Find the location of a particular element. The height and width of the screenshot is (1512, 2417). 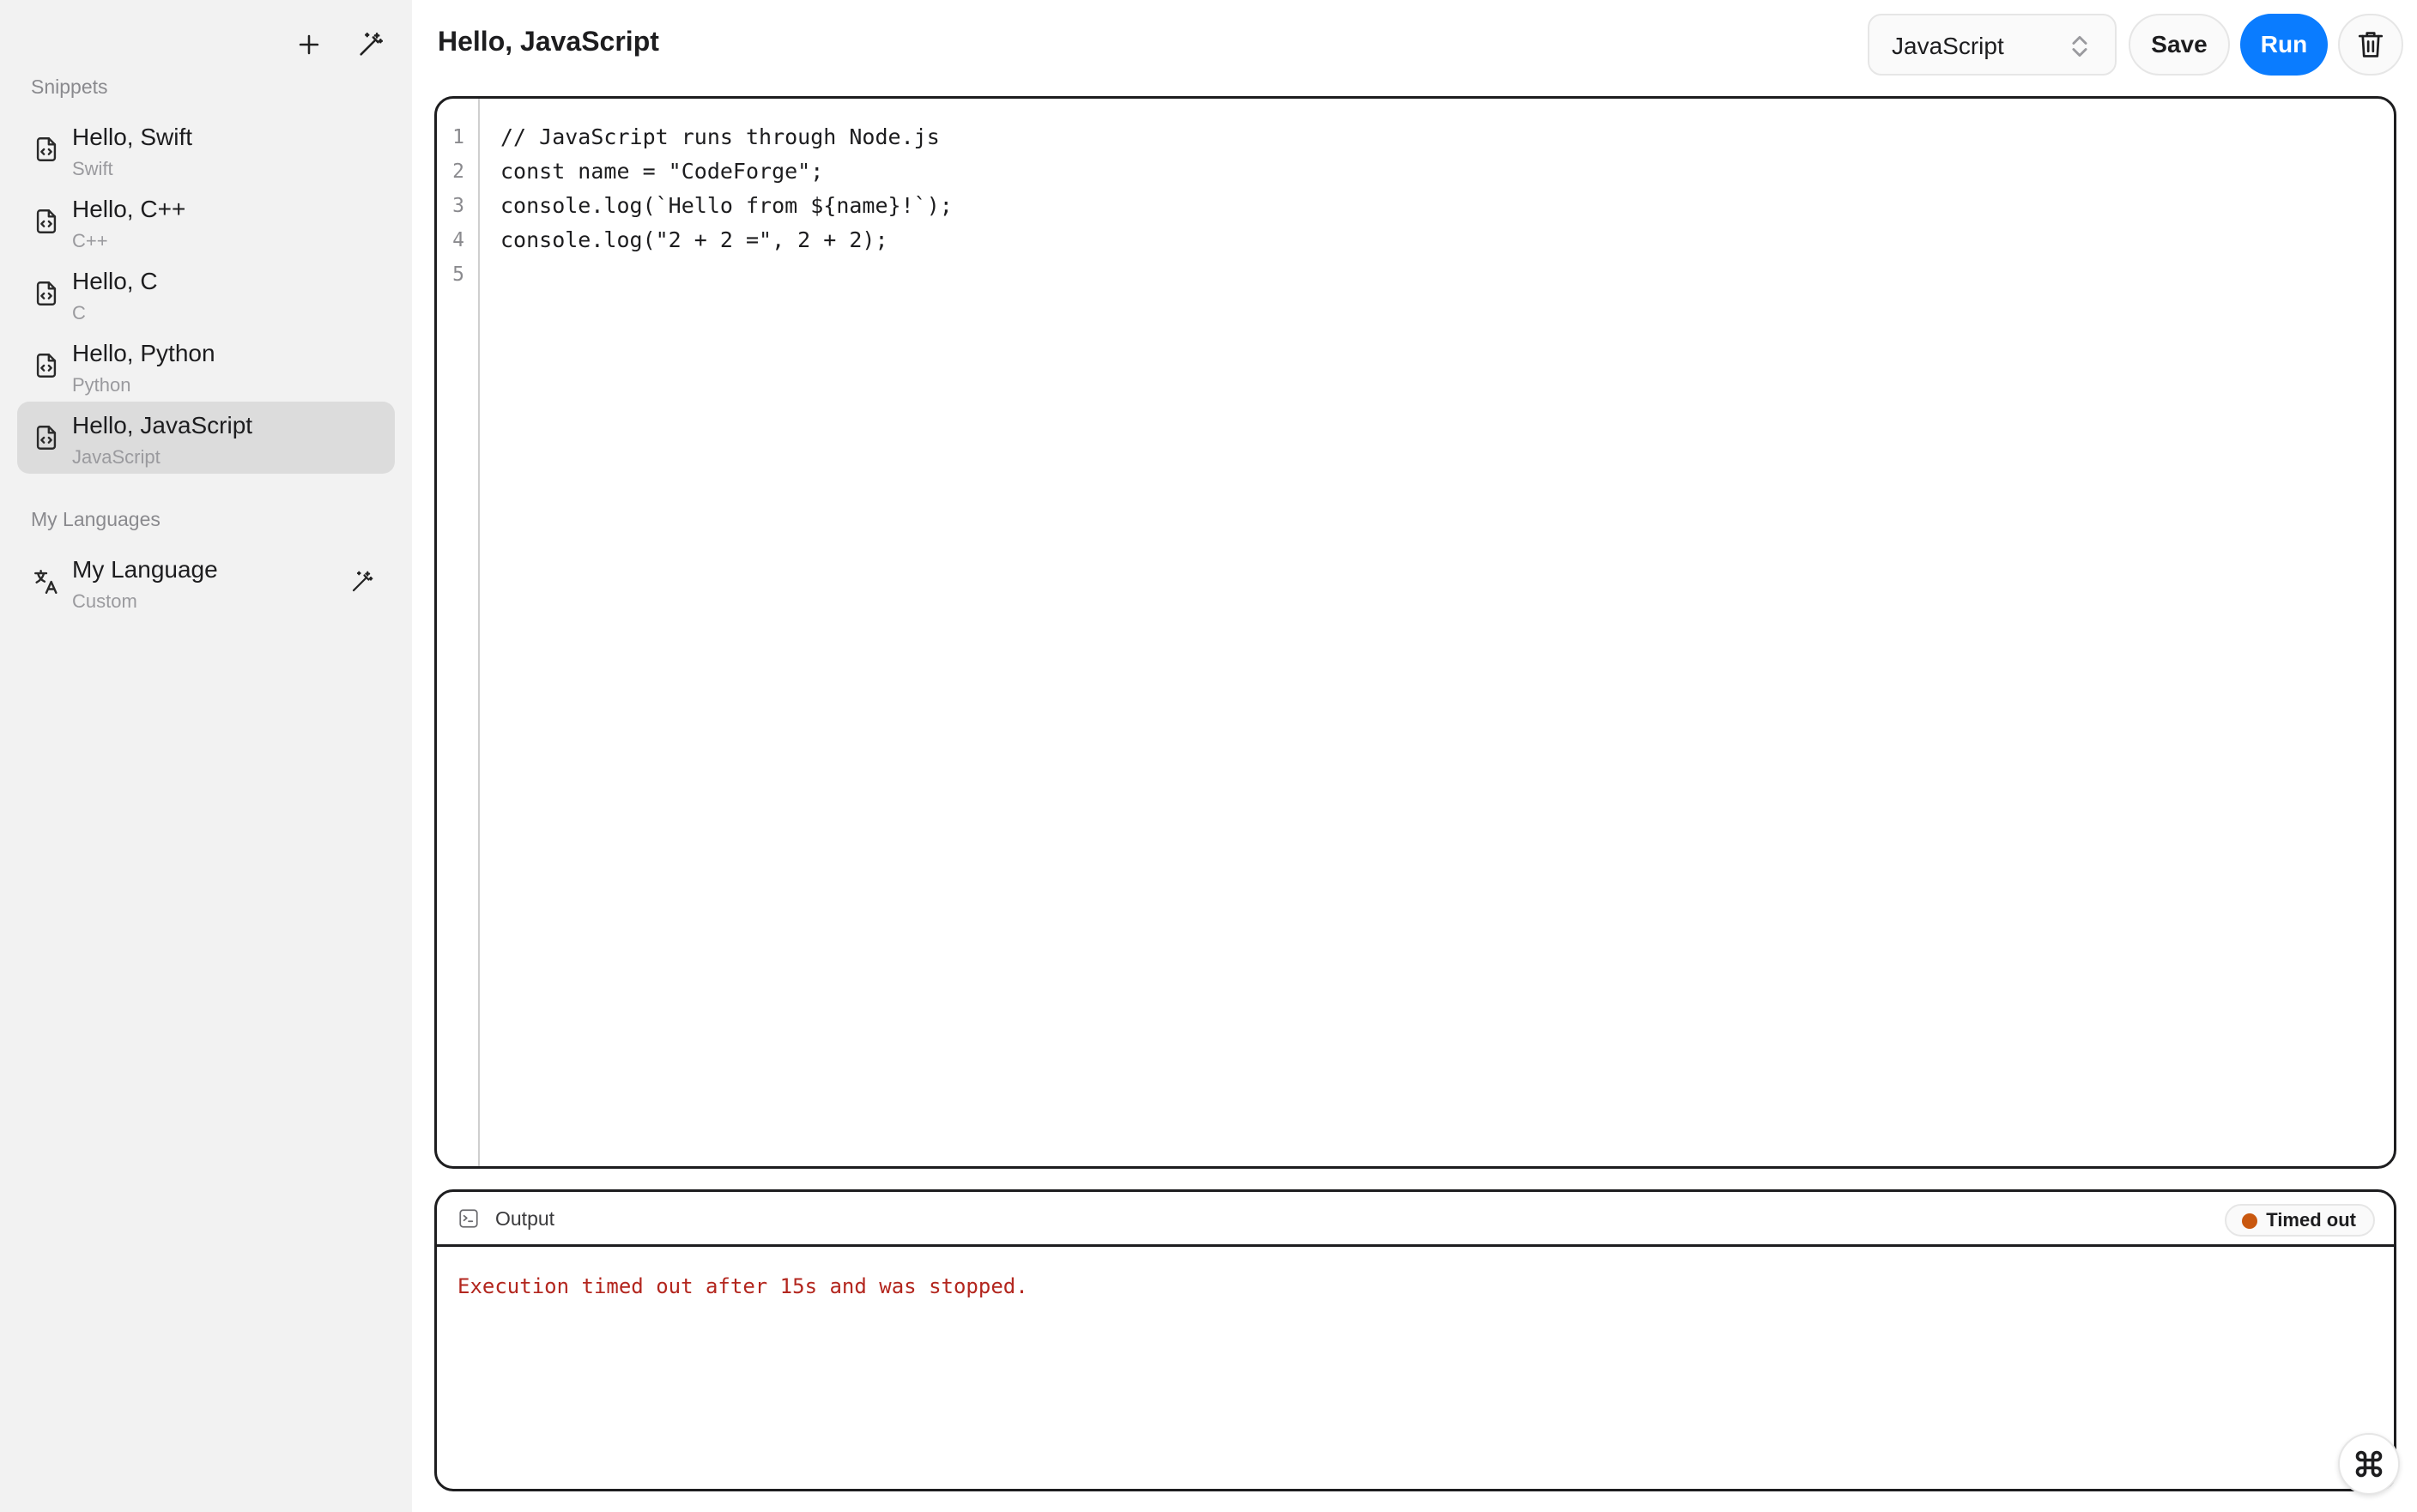

snippet-item-python: Hello, Python Python is located at coordinates (206, 366).